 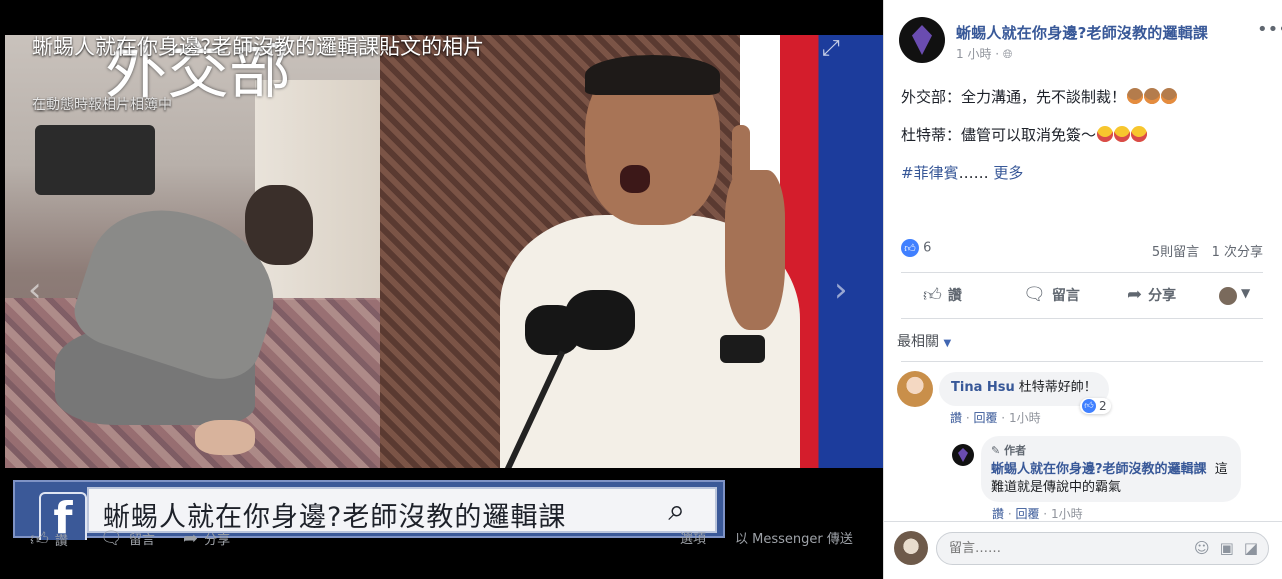 I want to click on microphone, so click(x=600, y=320).